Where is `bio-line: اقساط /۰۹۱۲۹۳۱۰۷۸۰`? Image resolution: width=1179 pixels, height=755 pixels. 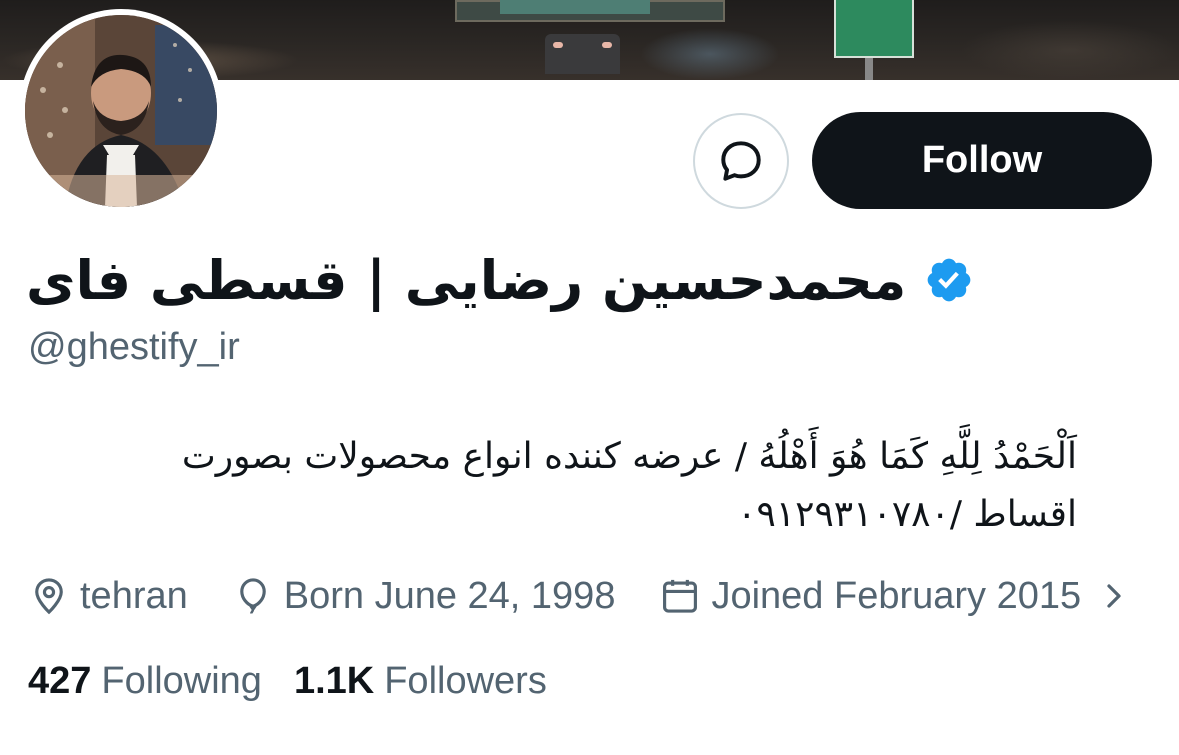
bio-line: اقساط /۰۹۱۲۹۳۱۰۷۸۰ is located at coordinates (907, 514).